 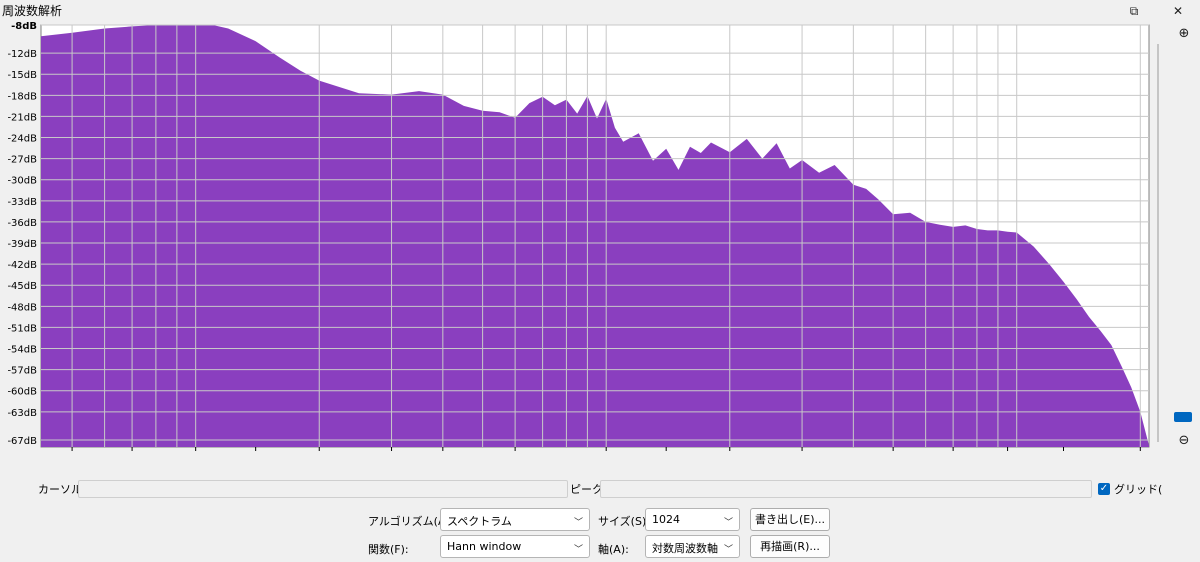 I want to click on y-tick-label: -48dB, so click(x=22, y=307).